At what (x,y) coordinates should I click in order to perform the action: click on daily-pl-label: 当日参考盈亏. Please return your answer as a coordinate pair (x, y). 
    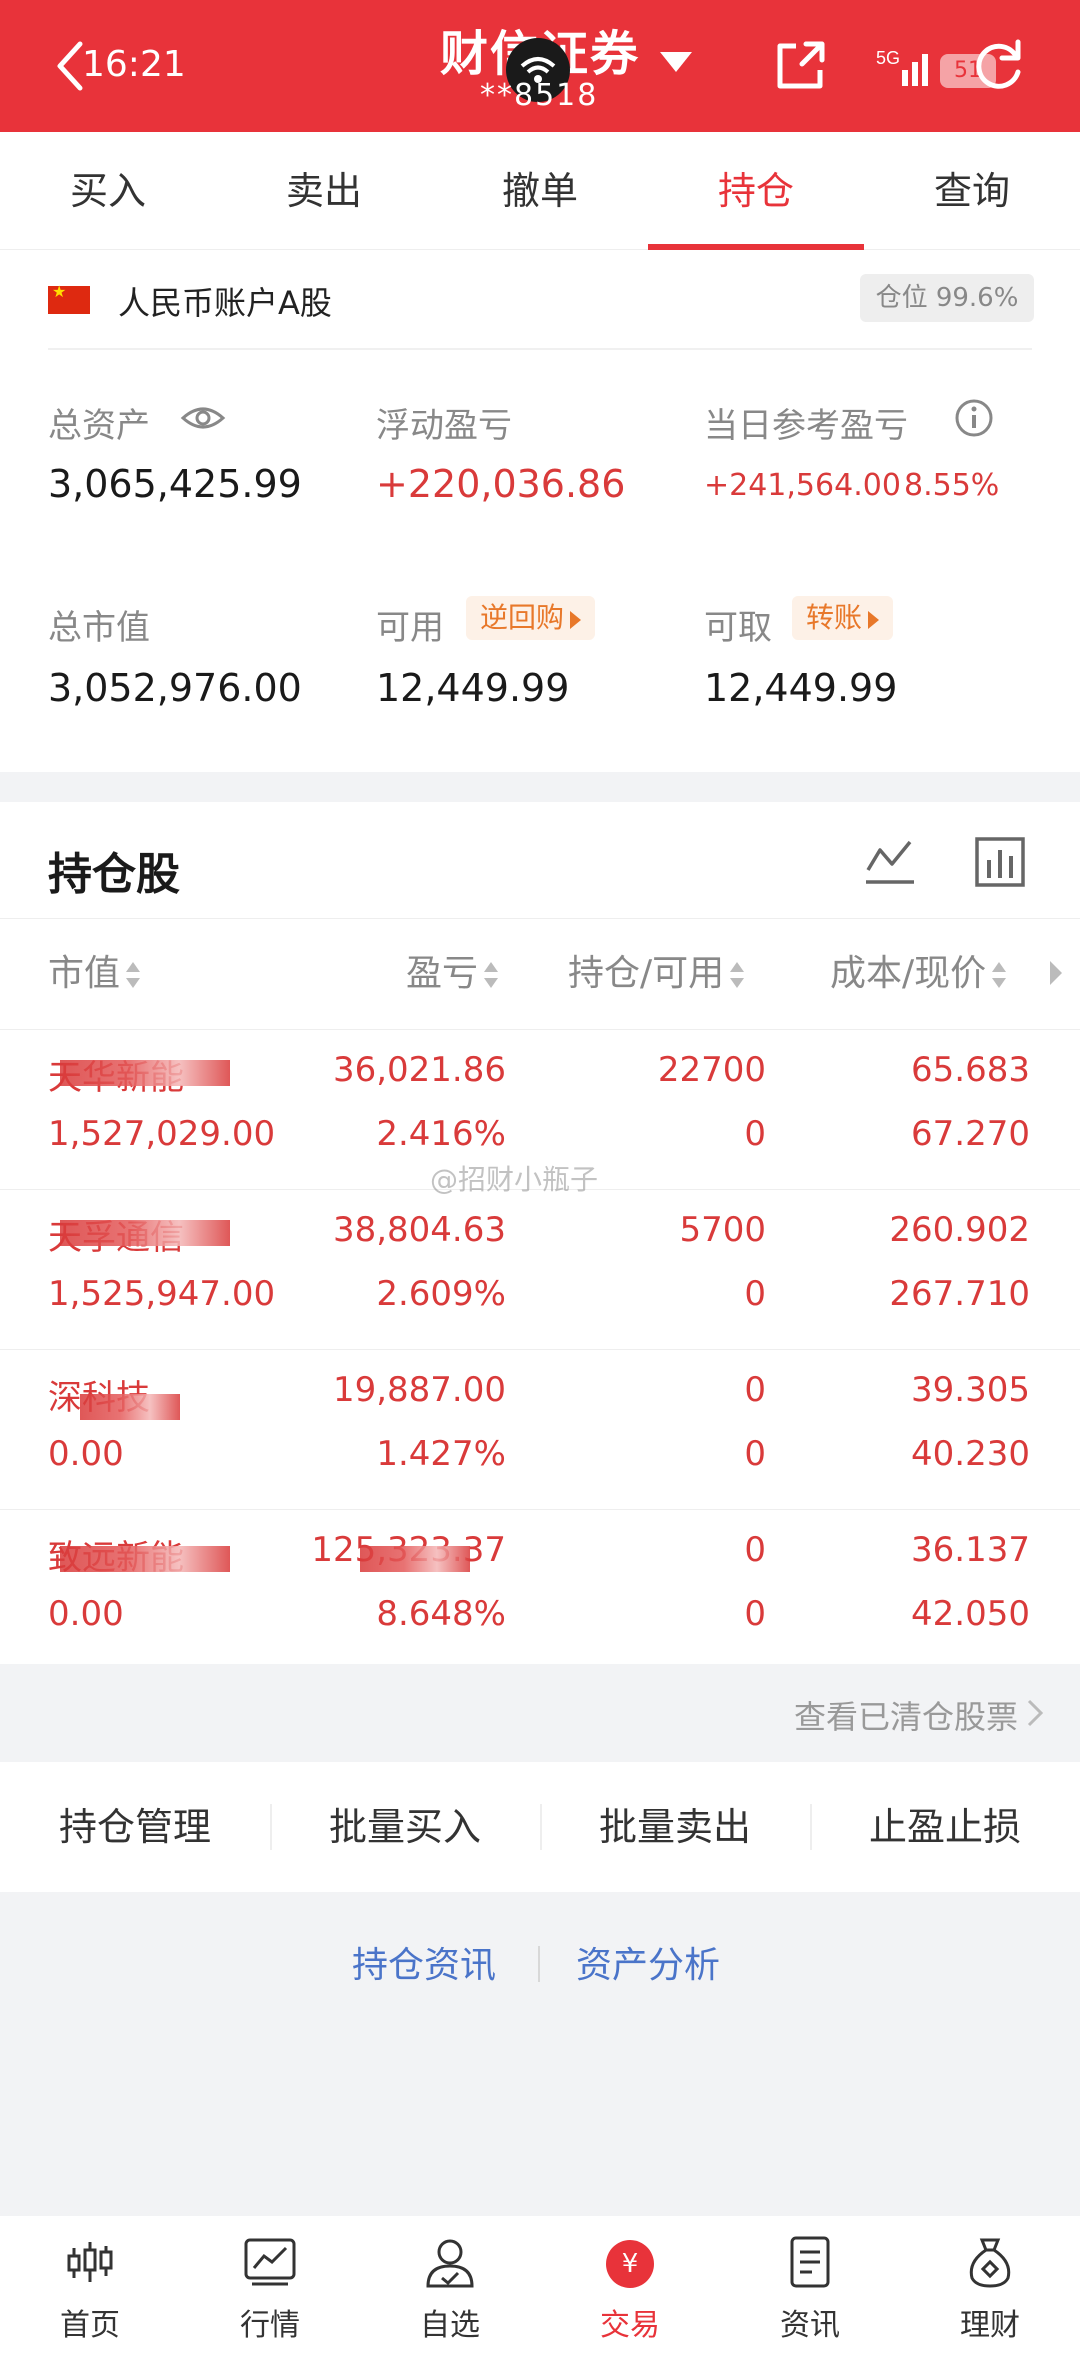
    Looking at the image, I should click on (806, 426).